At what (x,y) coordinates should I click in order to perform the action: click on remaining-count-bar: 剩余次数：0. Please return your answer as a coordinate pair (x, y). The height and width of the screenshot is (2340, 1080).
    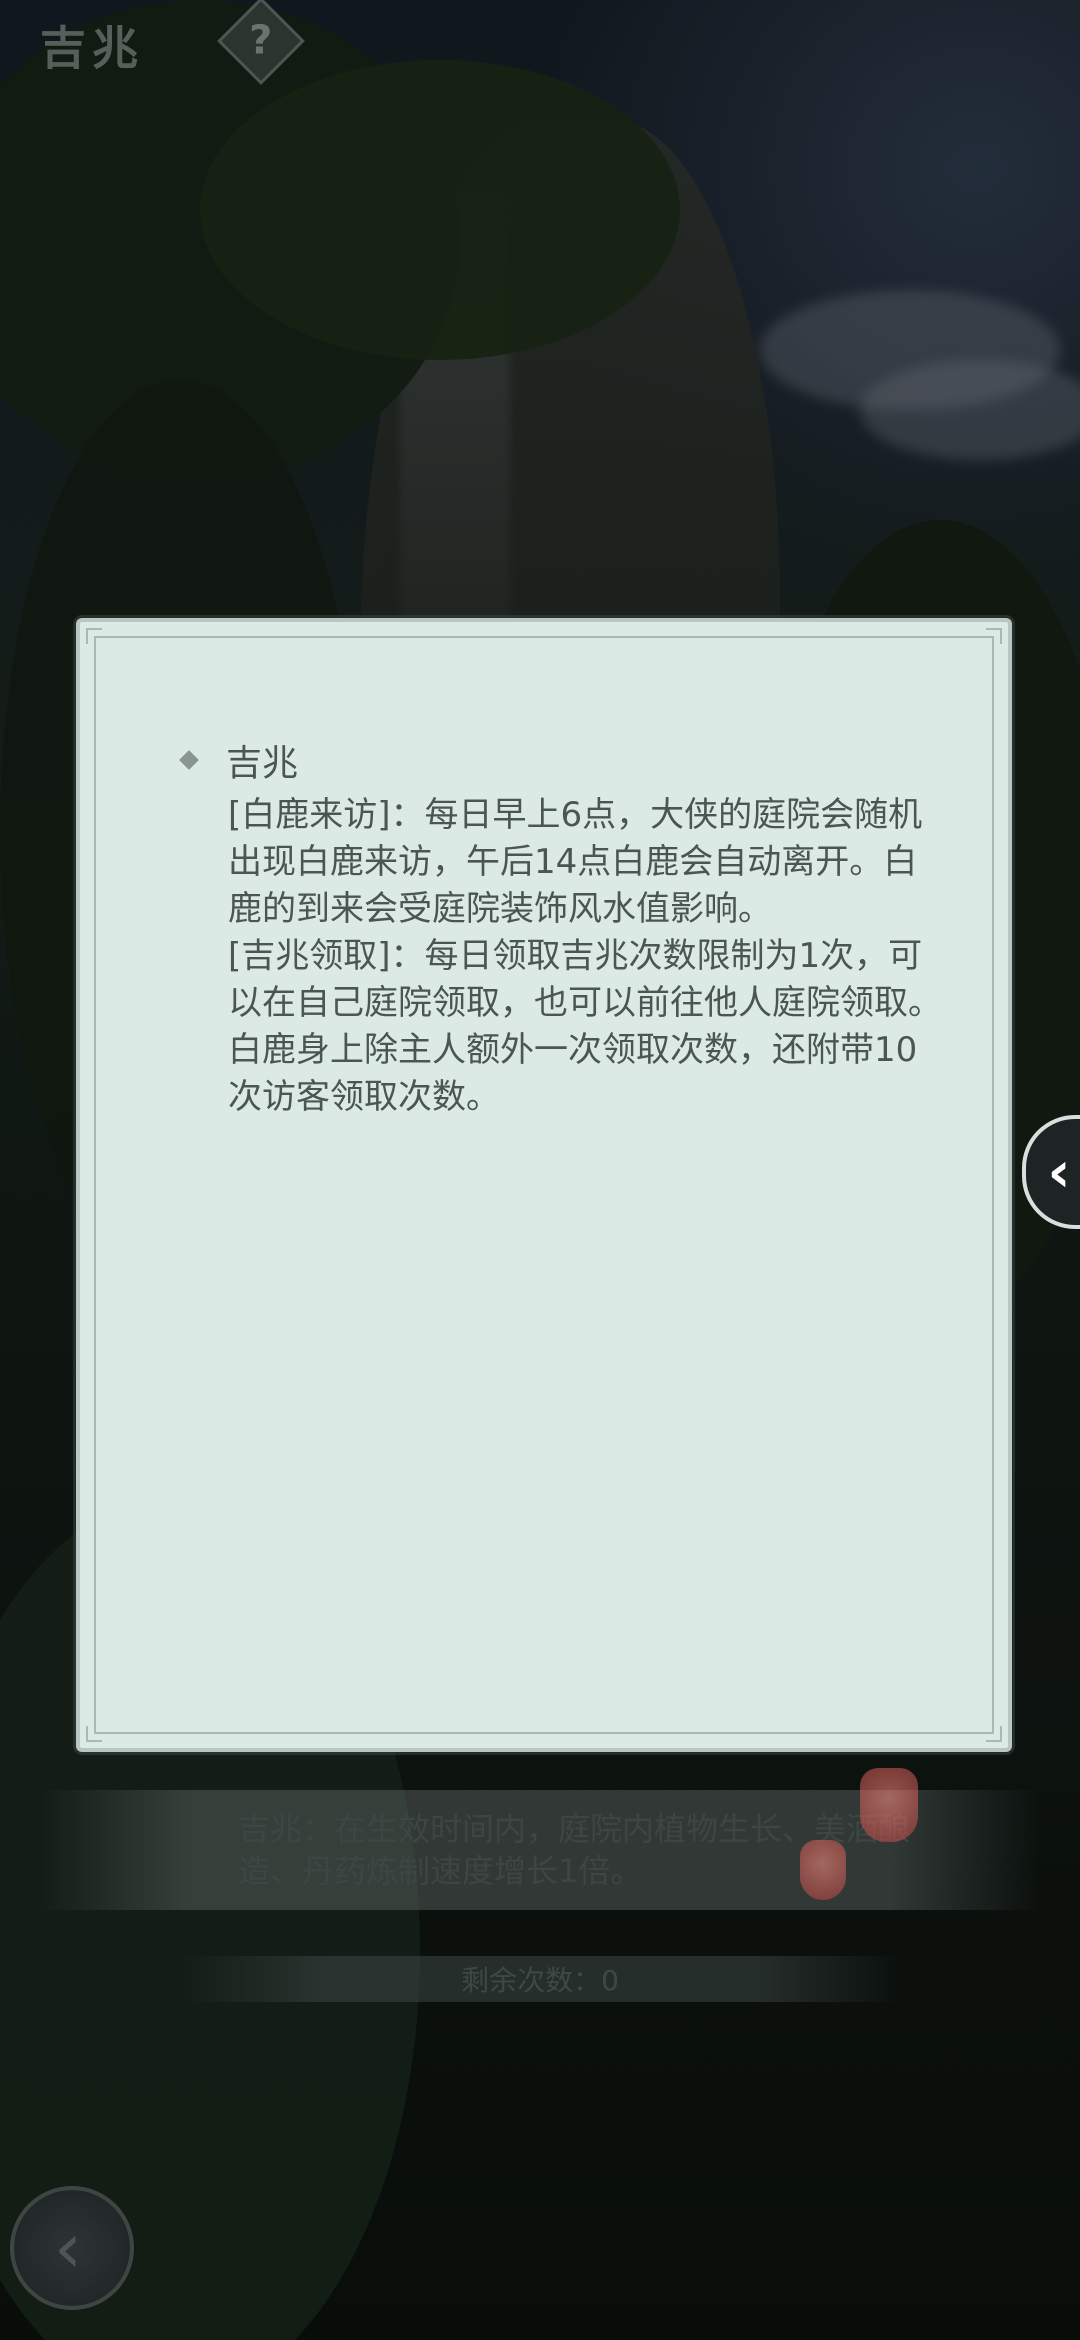
    Looking at the image, I should click on (540, 1979).